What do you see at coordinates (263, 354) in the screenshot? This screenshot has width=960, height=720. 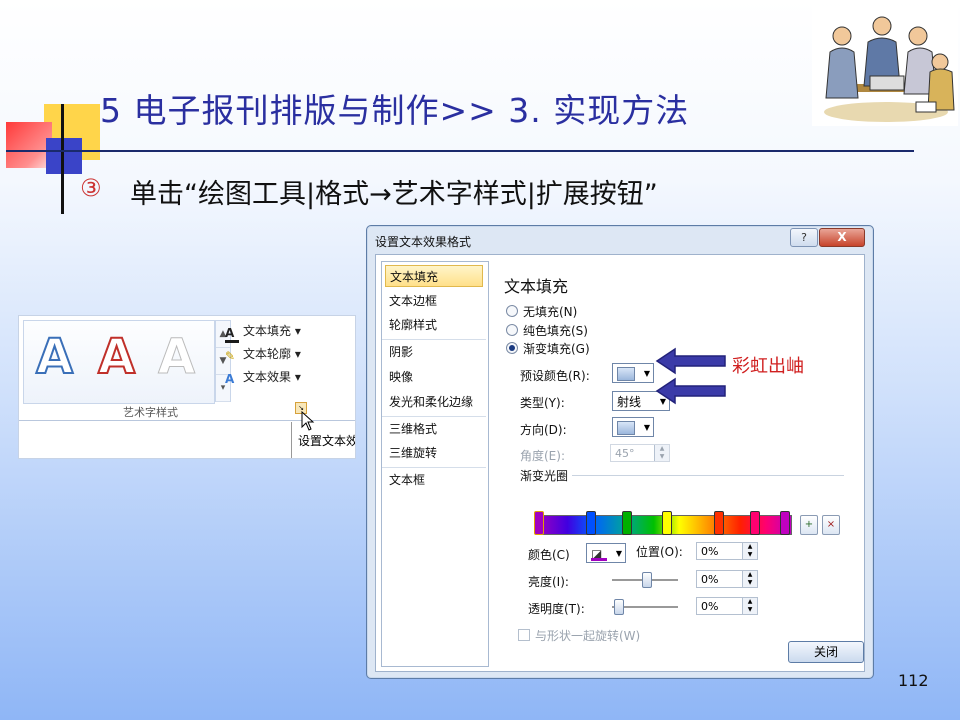 I see `text-outline-menu: ✎ 文本轮廓 ▾` at bounding box center [263, 354].